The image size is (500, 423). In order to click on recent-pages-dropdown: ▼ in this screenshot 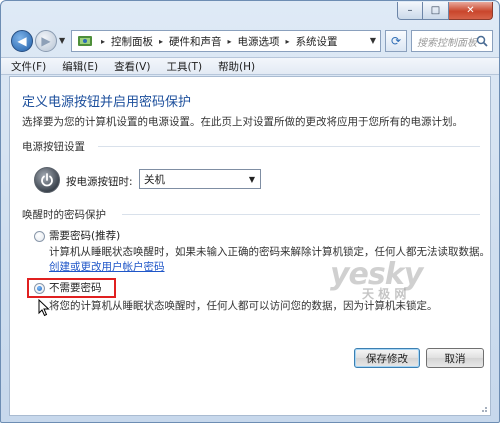, I will do `click(62, 40)`.